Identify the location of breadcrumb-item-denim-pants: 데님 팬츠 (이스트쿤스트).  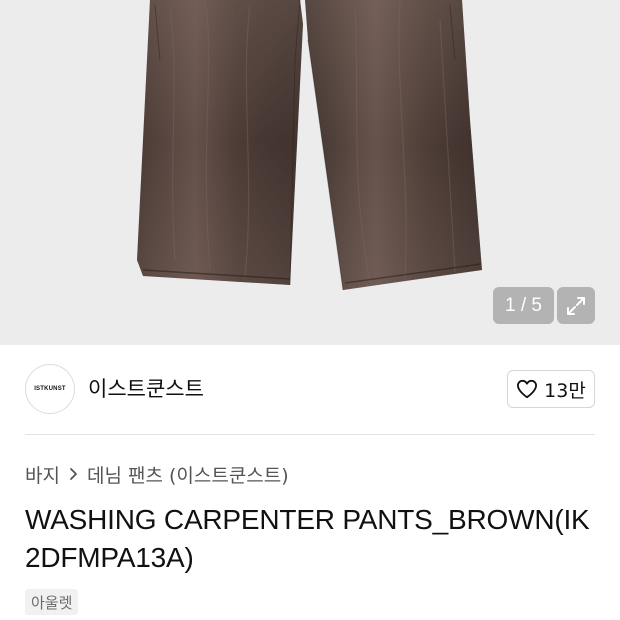
(188, 474).